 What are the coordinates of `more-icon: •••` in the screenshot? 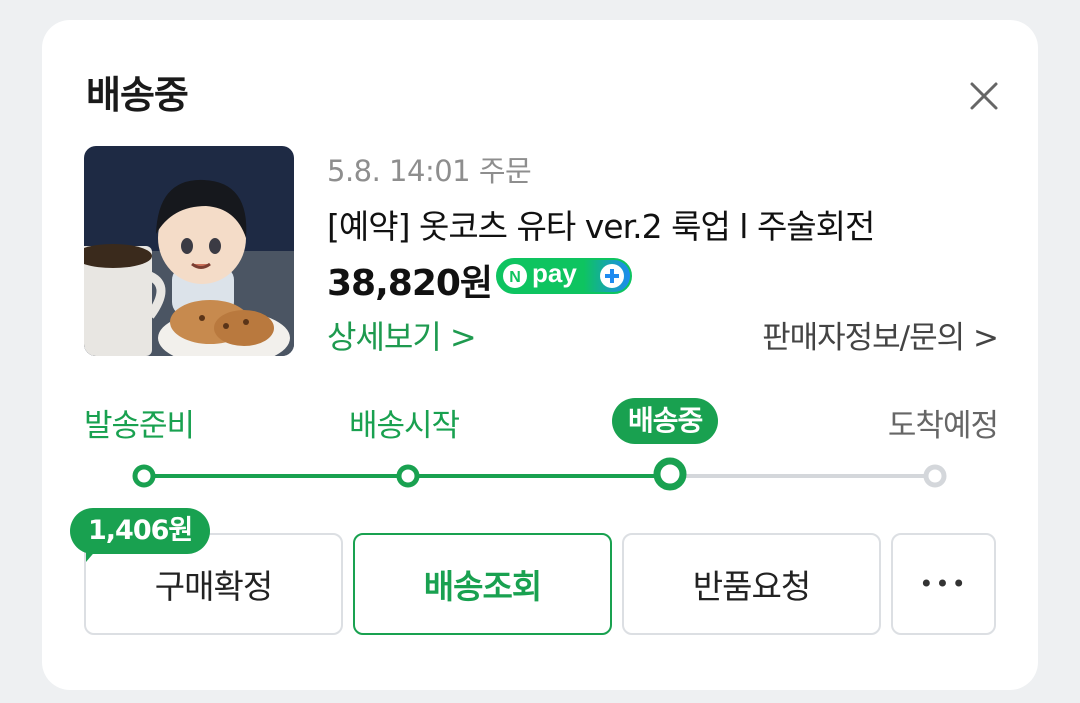 It's located at (943, 584).